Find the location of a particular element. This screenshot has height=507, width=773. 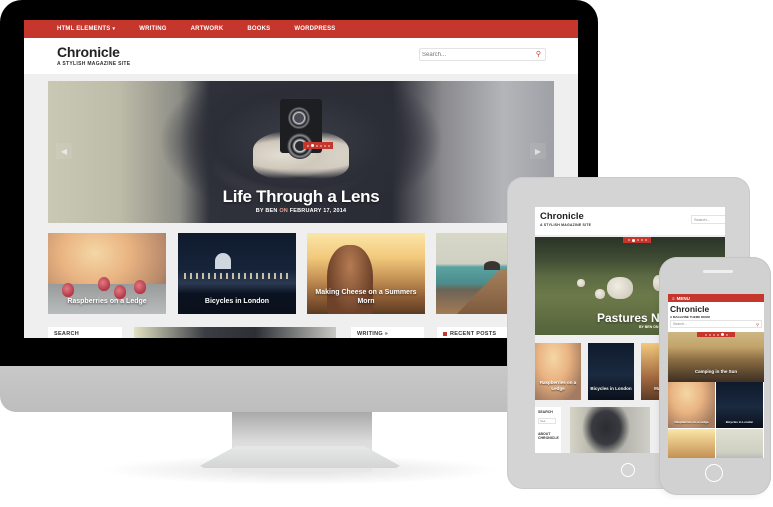

slider-meta: BY BEN ON FEBRUARY 17, 2014 is located at coordinates (301, 211).